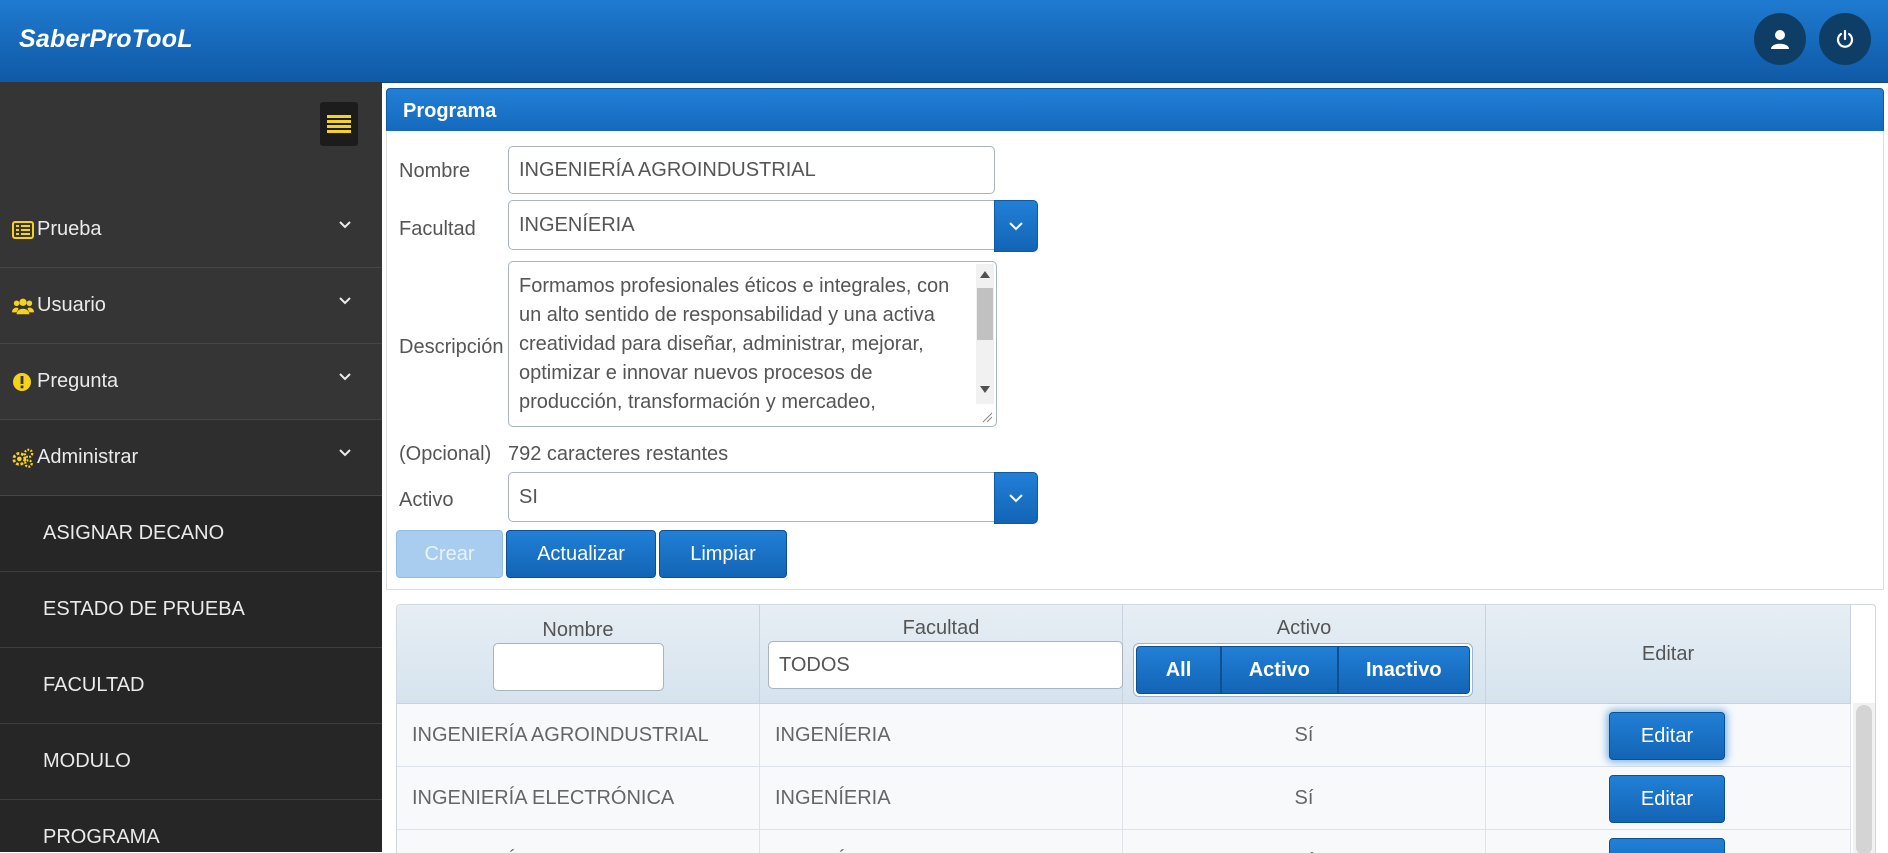  I want to click on filter-inactivo-button: Inactivo, so click(1403, 670).